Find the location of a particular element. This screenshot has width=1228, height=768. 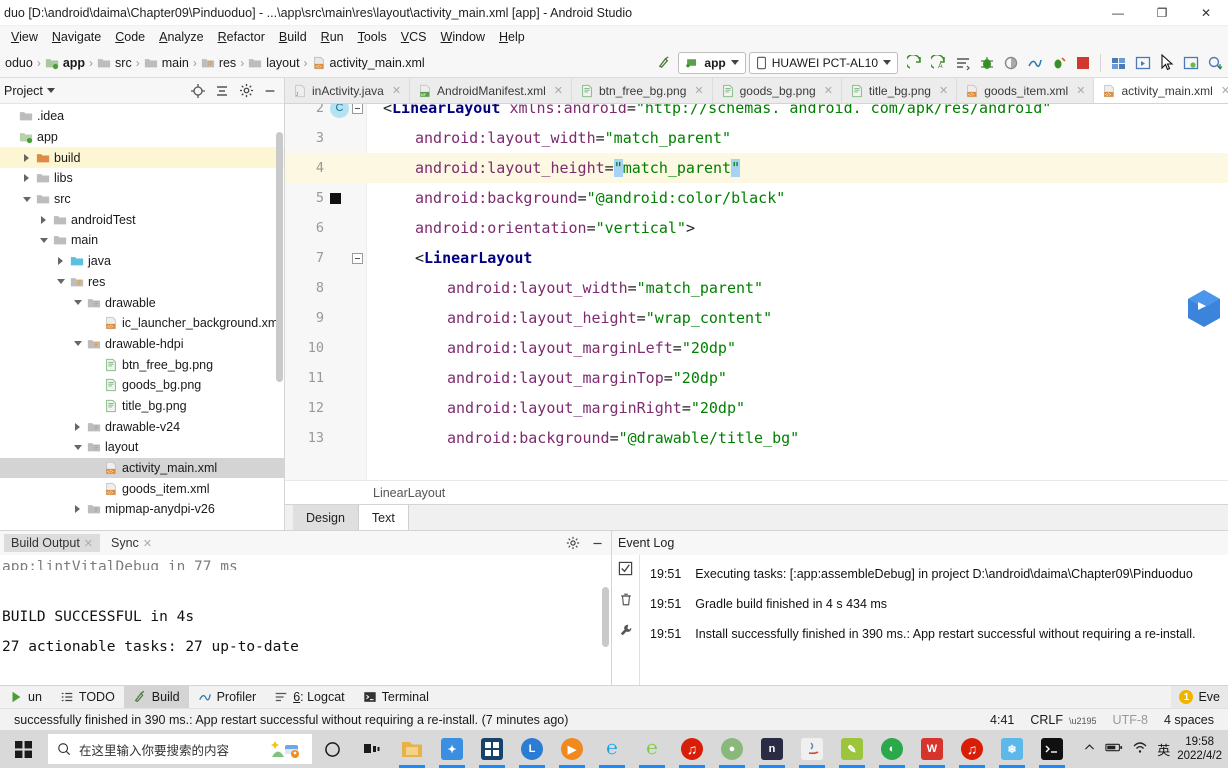

android-preview-widget-icon is located at coordinates (1204, 315).